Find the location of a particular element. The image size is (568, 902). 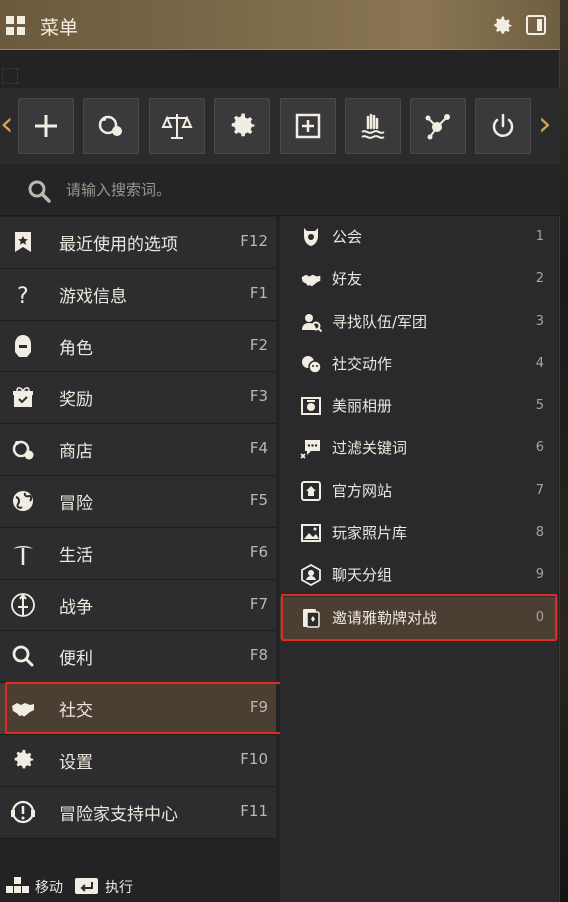

category-label: 生活 is located at coordinates (76, 555).